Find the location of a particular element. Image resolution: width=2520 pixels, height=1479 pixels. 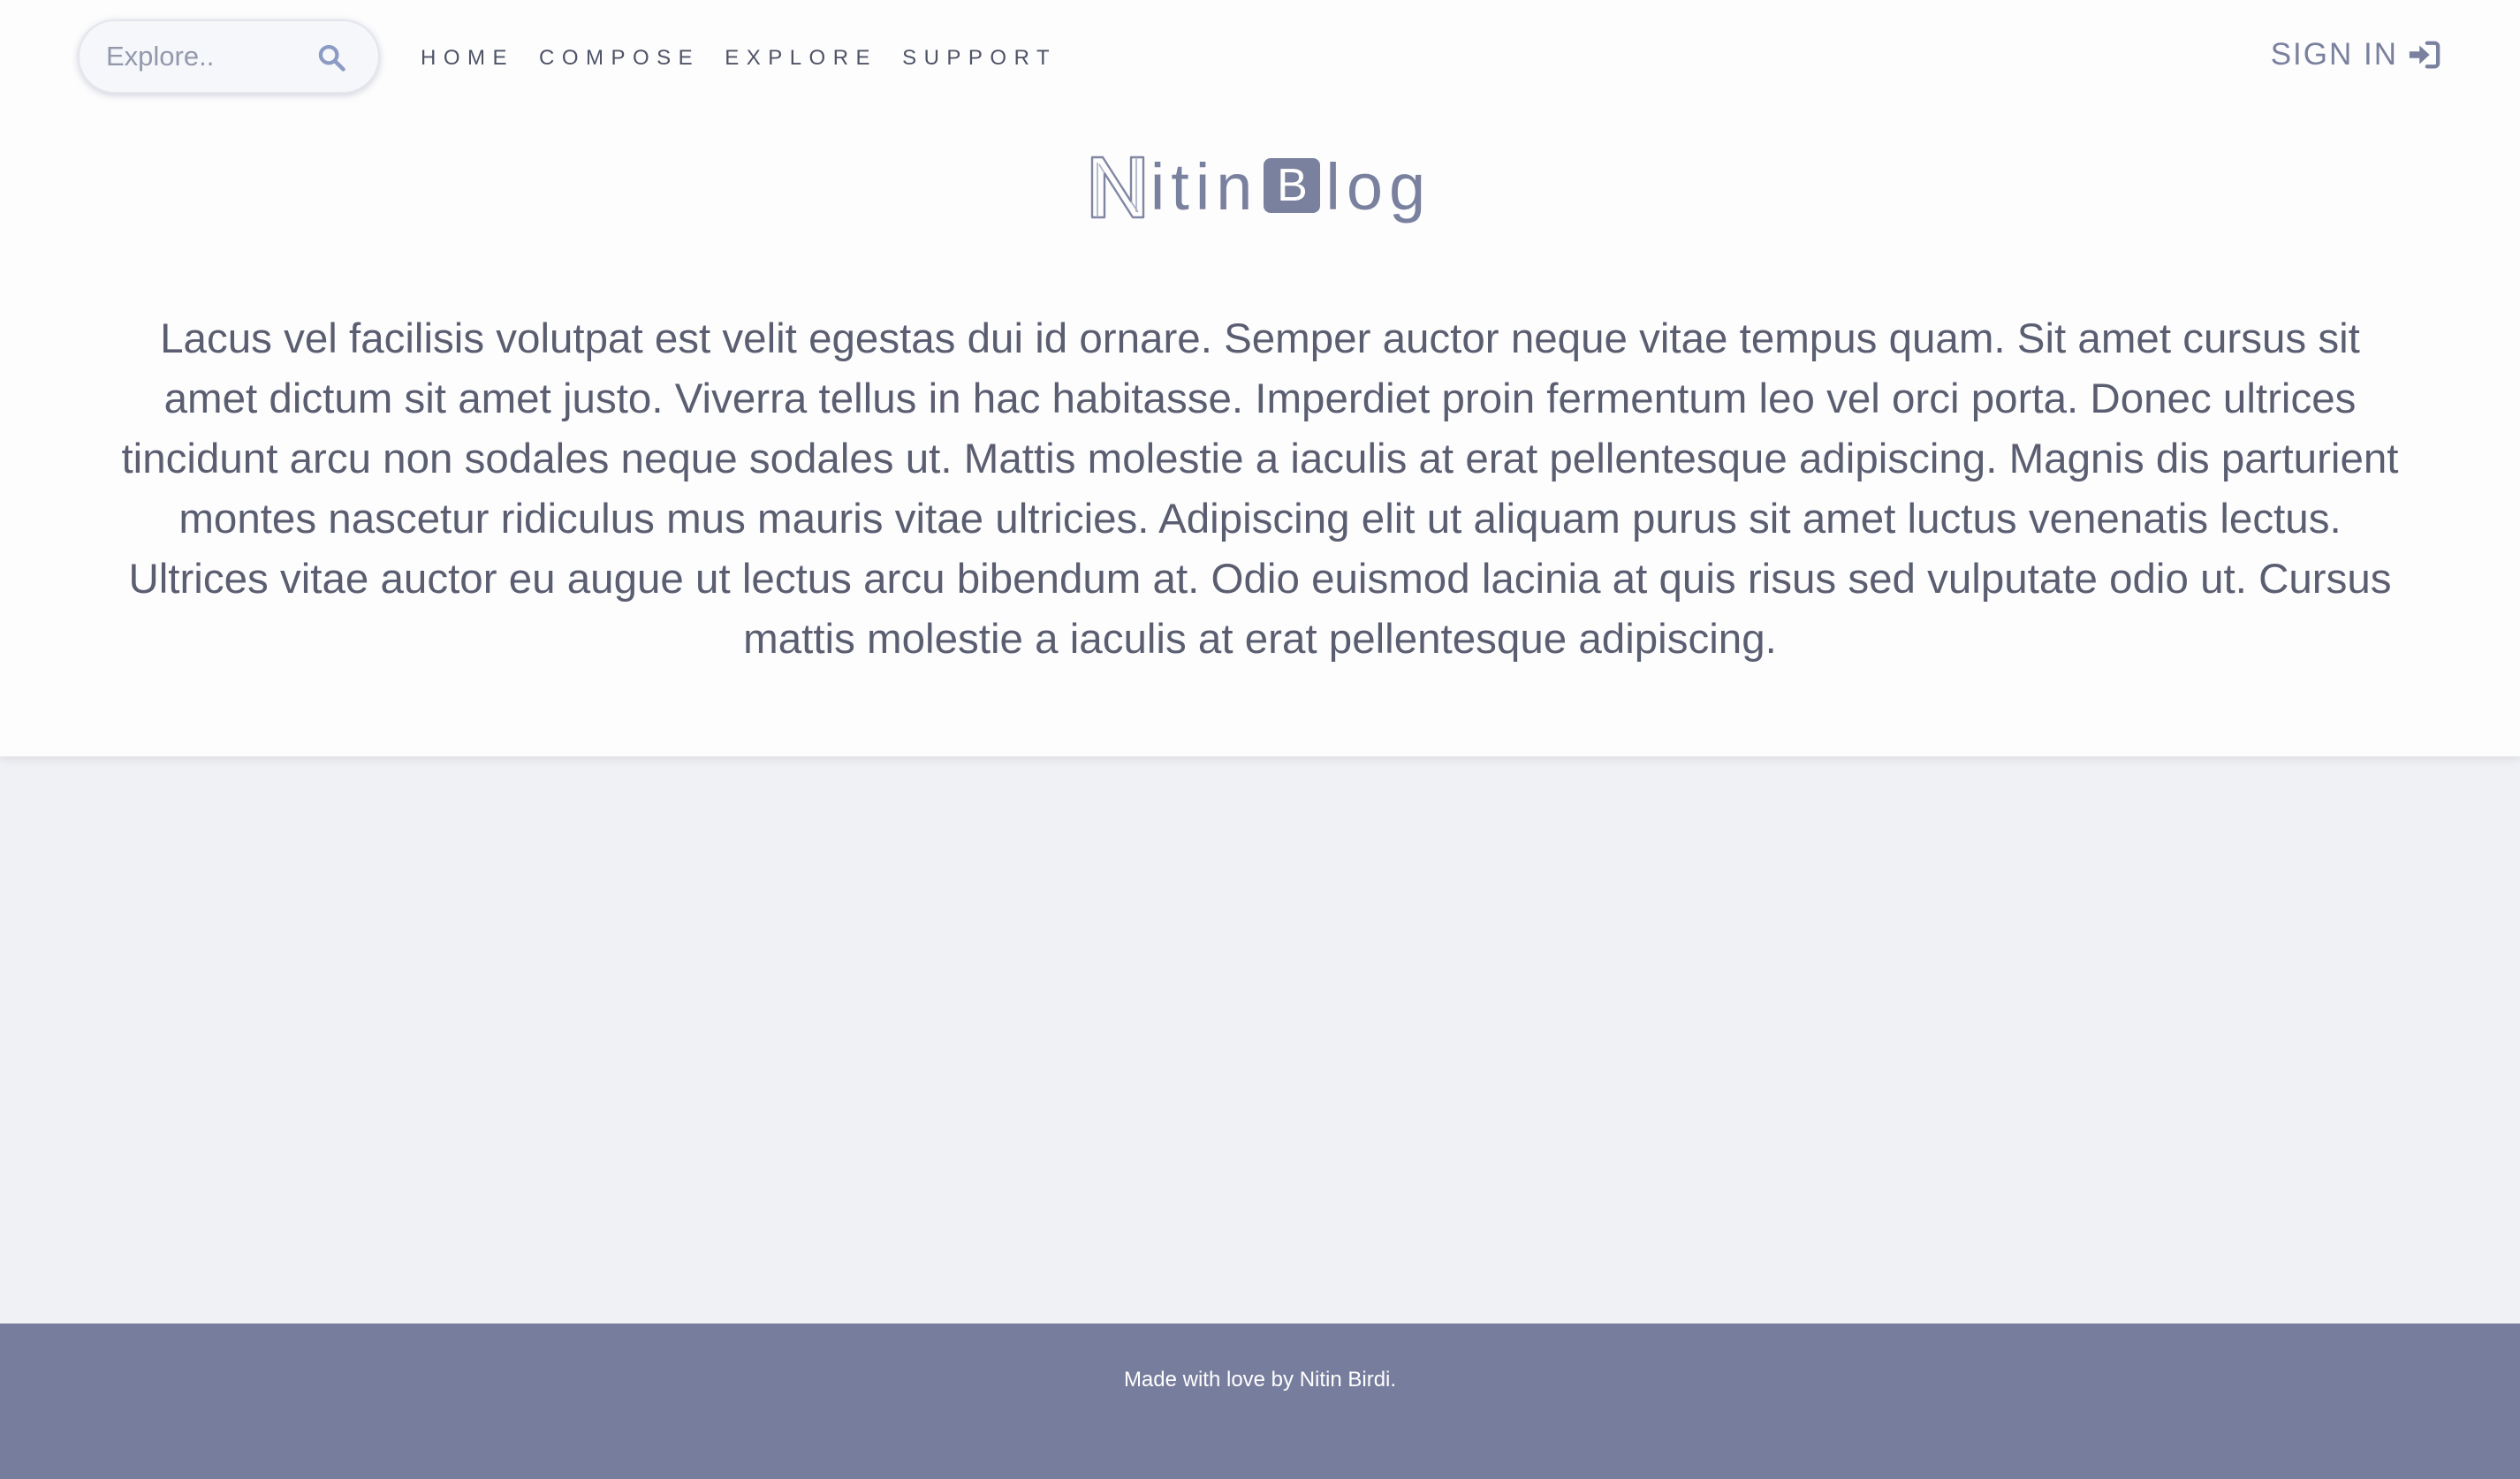

search-icon is located at coordinates (331, 57).